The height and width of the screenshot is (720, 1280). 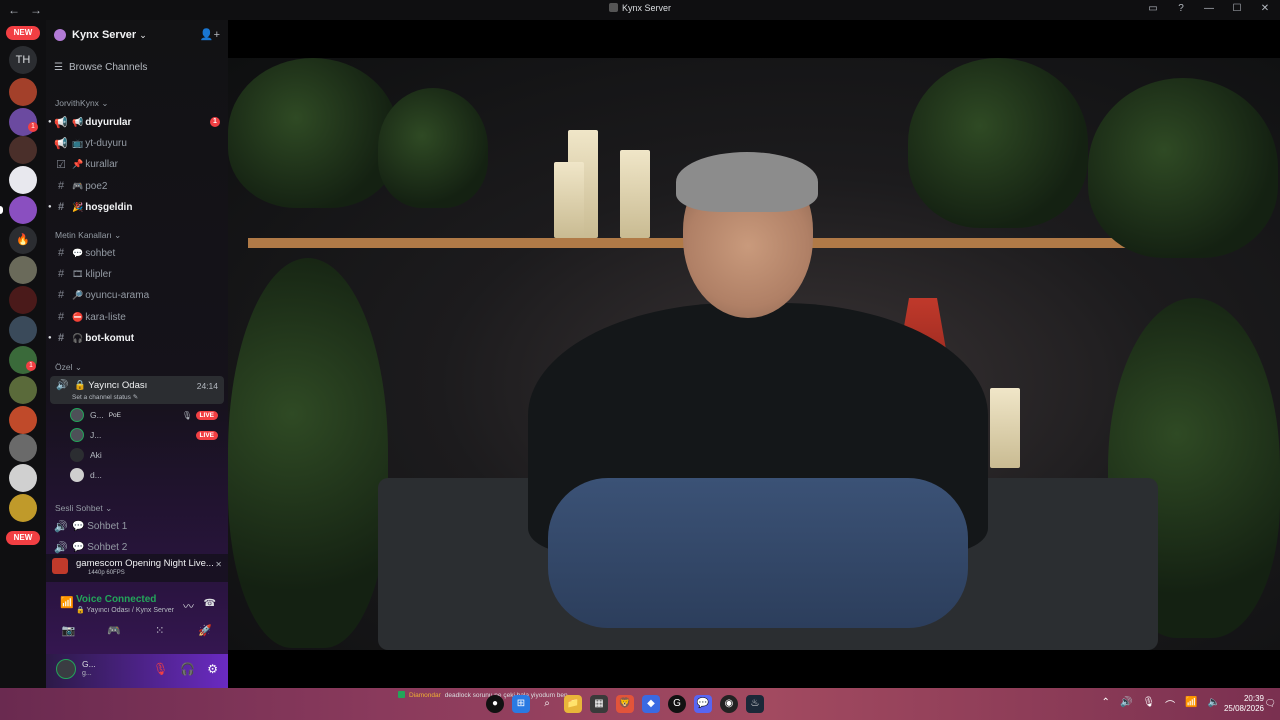 What do you see at coordinates (69, 630) in the screenshot?
I see `camera-icon: 📷` at bounding box center [69, 630].